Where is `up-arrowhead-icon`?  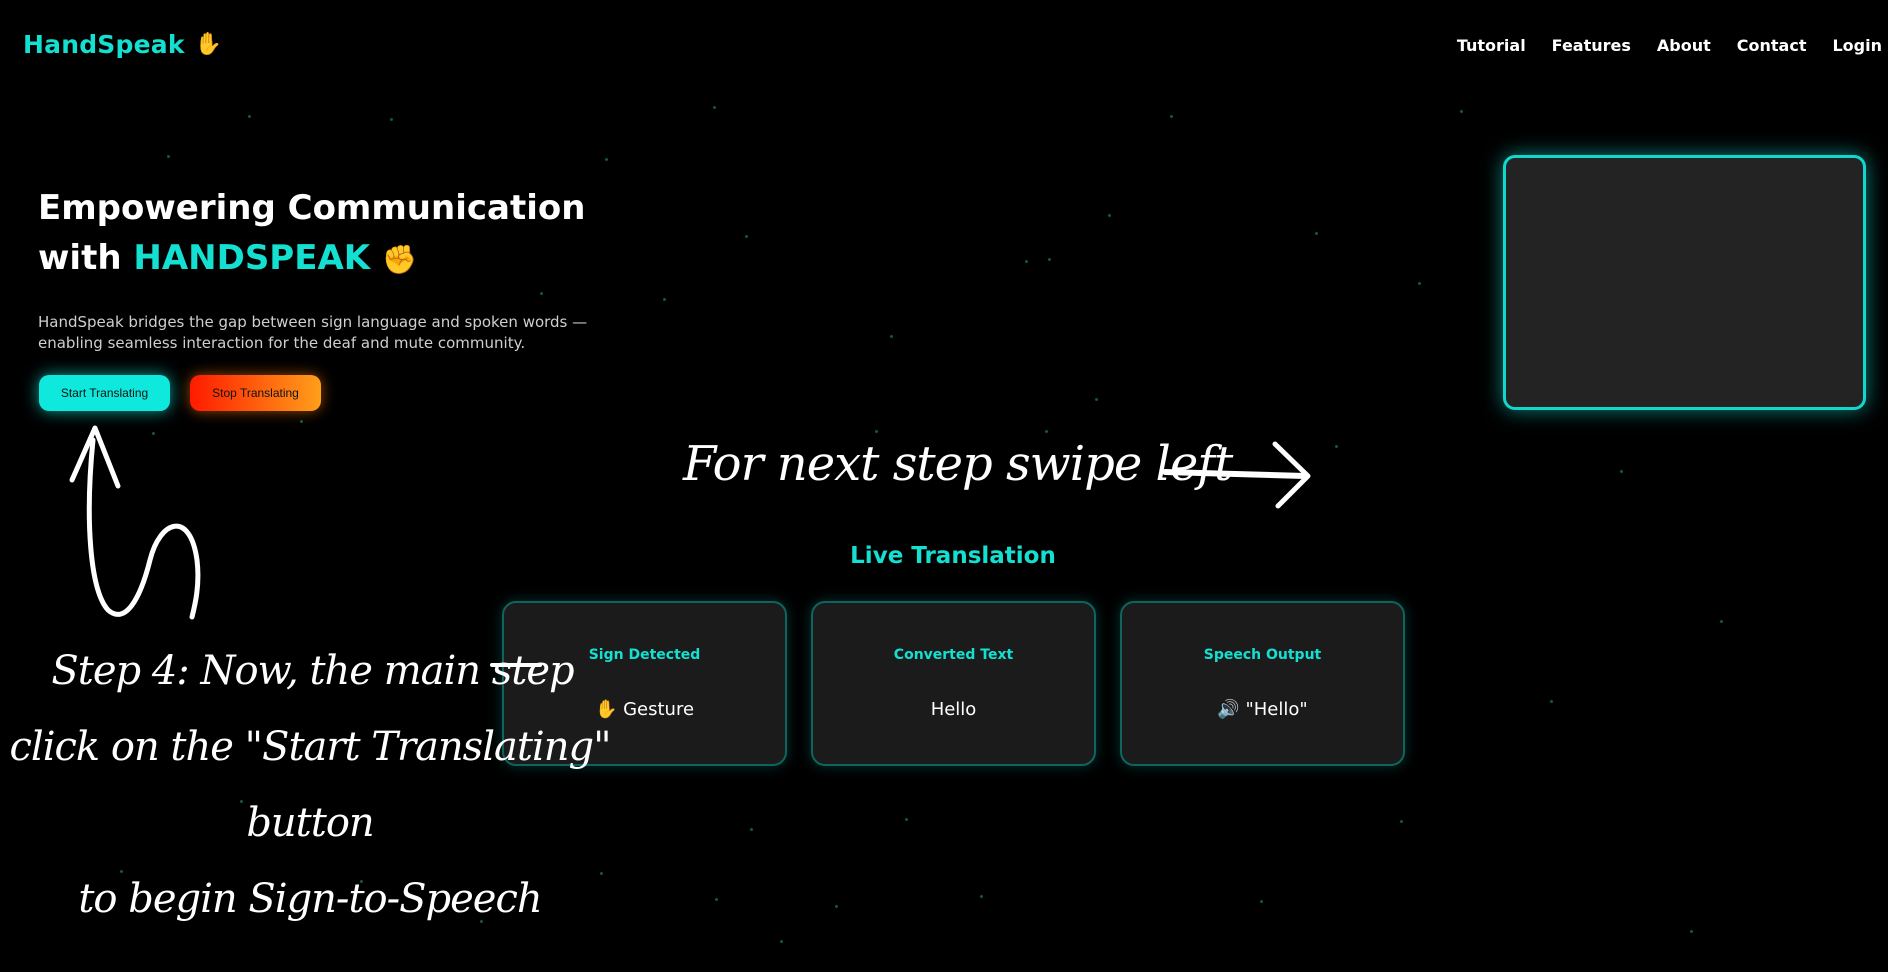 up-arrowhead-icon is located at coordinates (95, 457).